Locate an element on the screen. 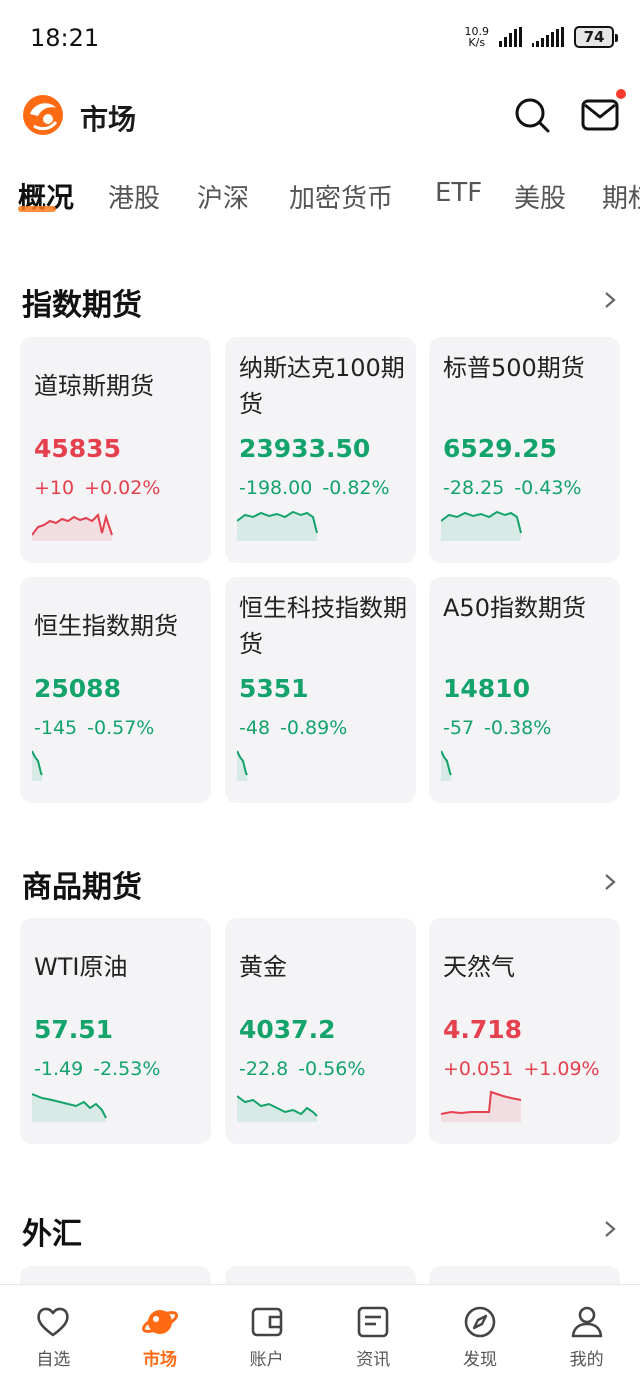 This screenshot has height=1377, width=640. messages-button is located at coordinates (603, 112).